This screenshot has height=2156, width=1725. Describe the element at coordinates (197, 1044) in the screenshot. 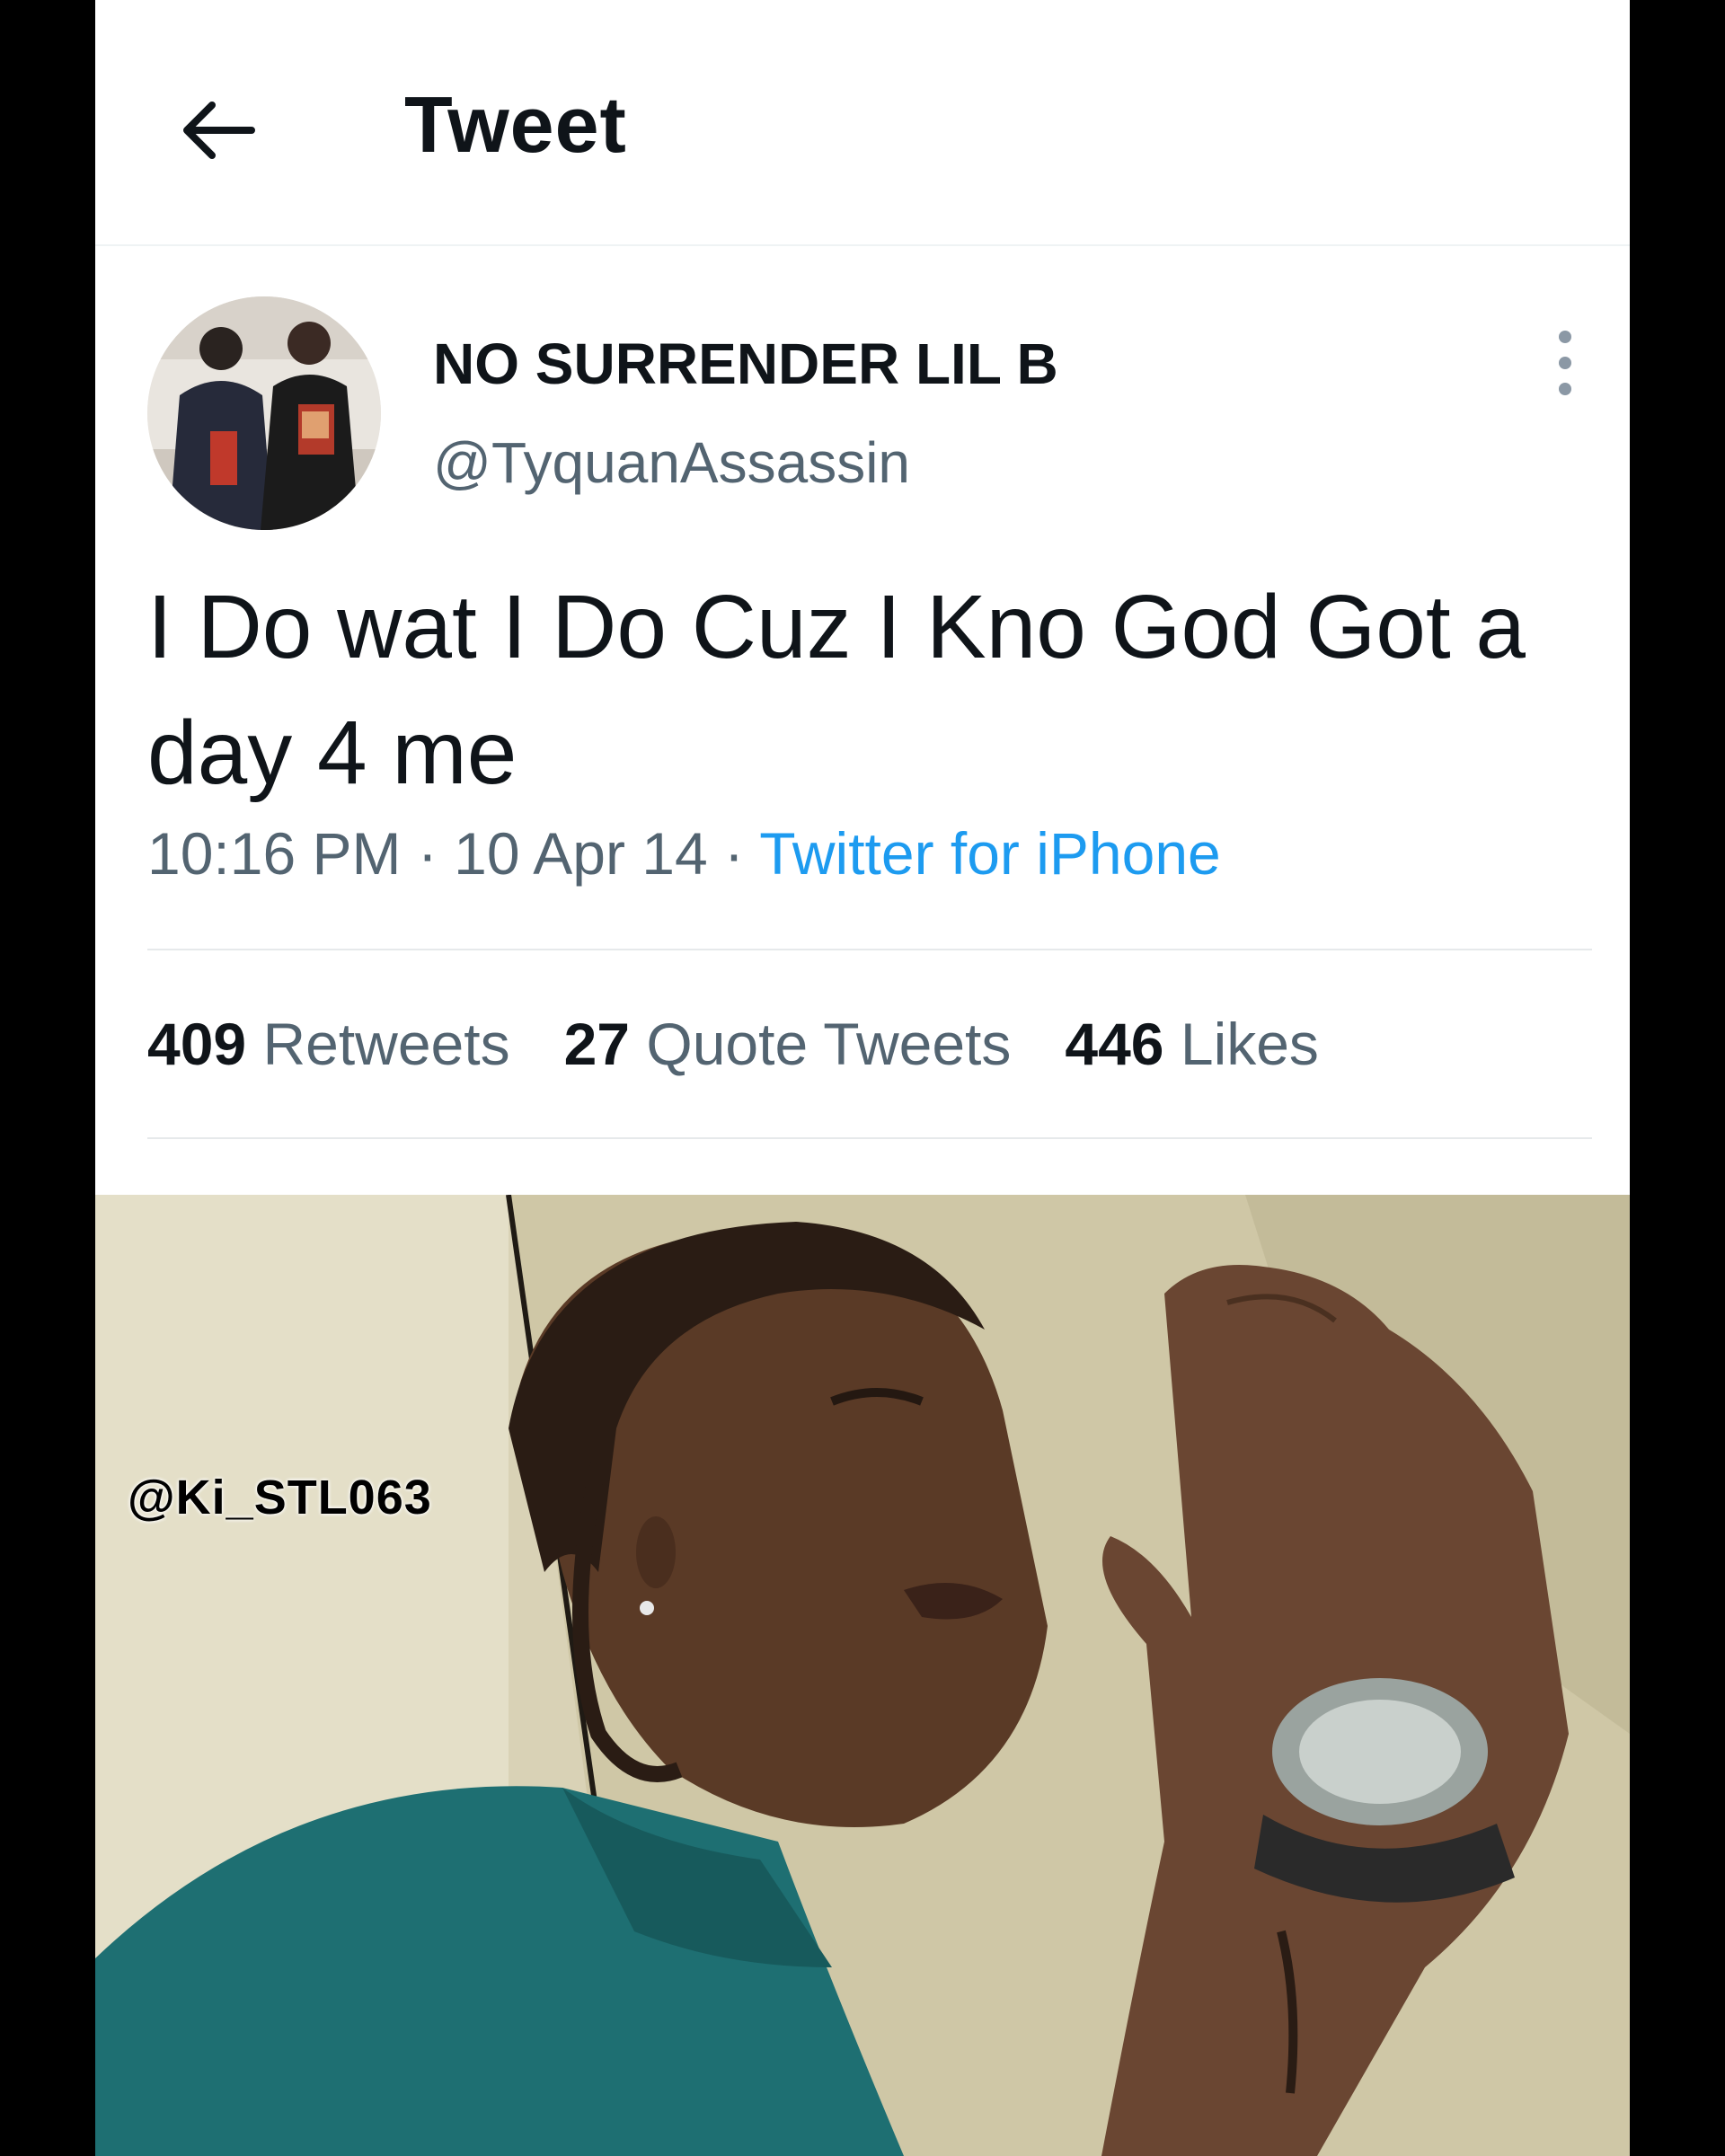

I see `retweets-count: 409` at that location.